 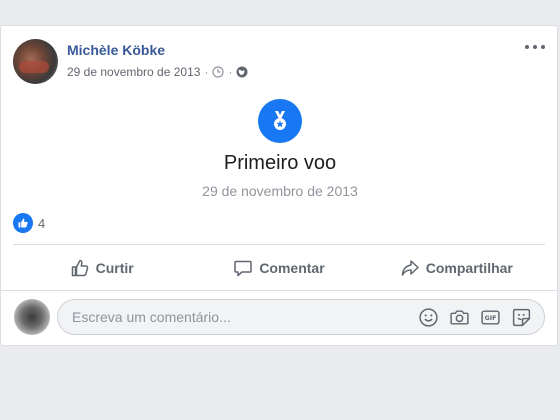 I want to click on emoji-icon, so click(x=428, y=317).